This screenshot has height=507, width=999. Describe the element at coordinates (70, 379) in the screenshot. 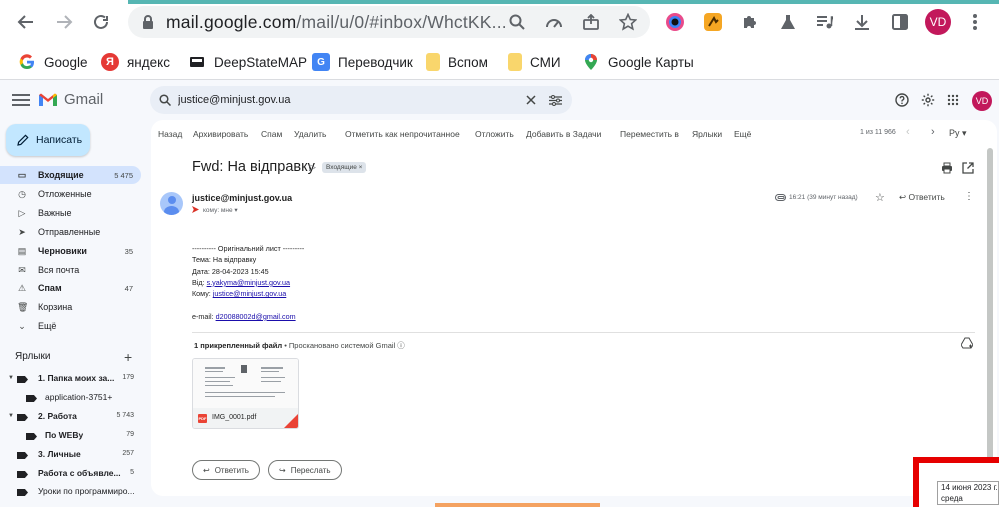

I see `label-item: ▼ 1. Папка моих за... 179` at that location.